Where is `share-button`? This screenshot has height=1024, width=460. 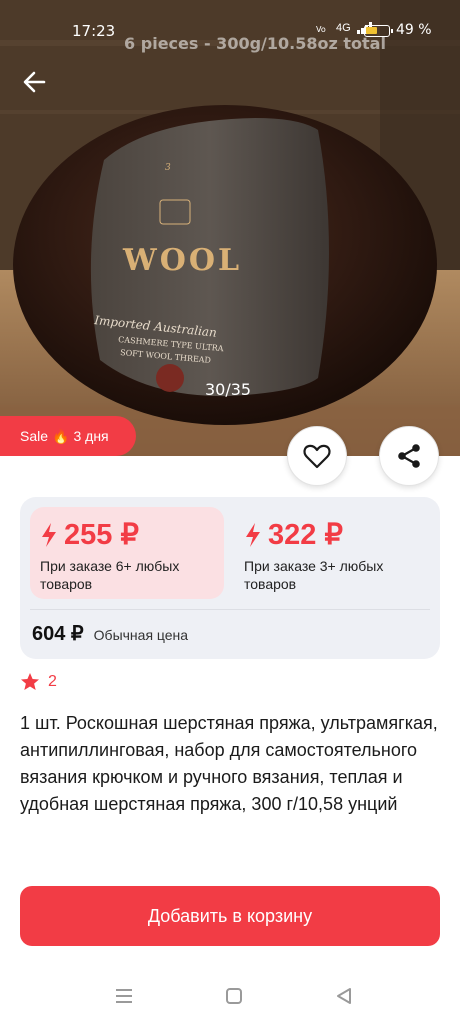
share-button is located at coordinates (409, 456).